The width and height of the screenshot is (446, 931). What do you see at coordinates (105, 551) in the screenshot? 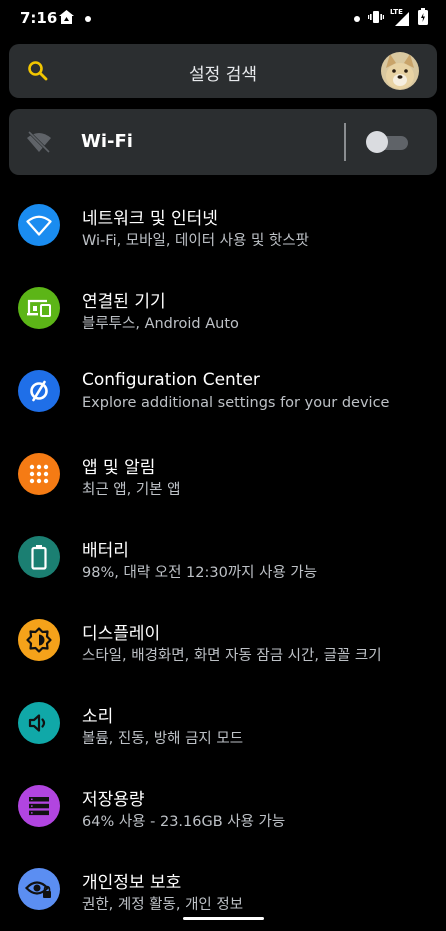
I see `settings-item-title: 배터리` at bounding box center [105, 551].